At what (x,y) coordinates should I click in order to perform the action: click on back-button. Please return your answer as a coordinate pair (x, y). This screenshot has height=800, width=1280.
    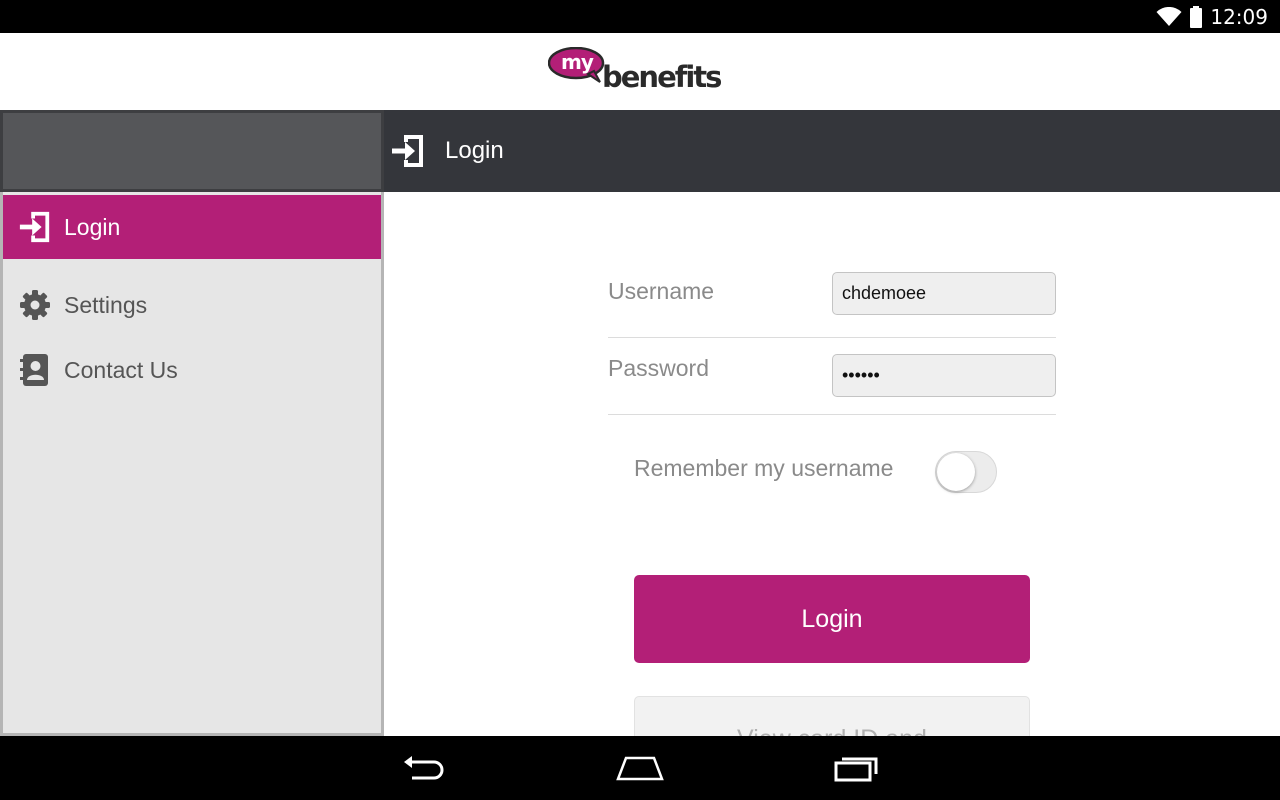
    Looking at the image, I should click on (424, 768).